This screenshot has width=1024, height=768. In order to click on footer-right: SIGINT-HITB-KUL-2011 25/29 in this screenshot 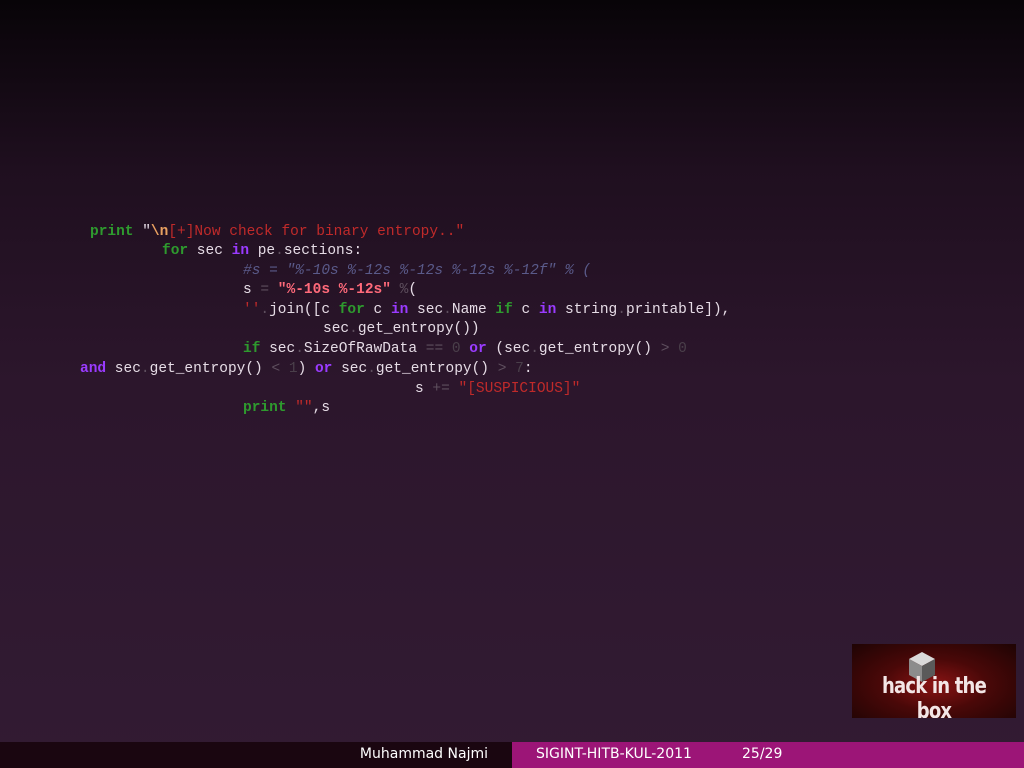, I will do `click(768, 755)`.